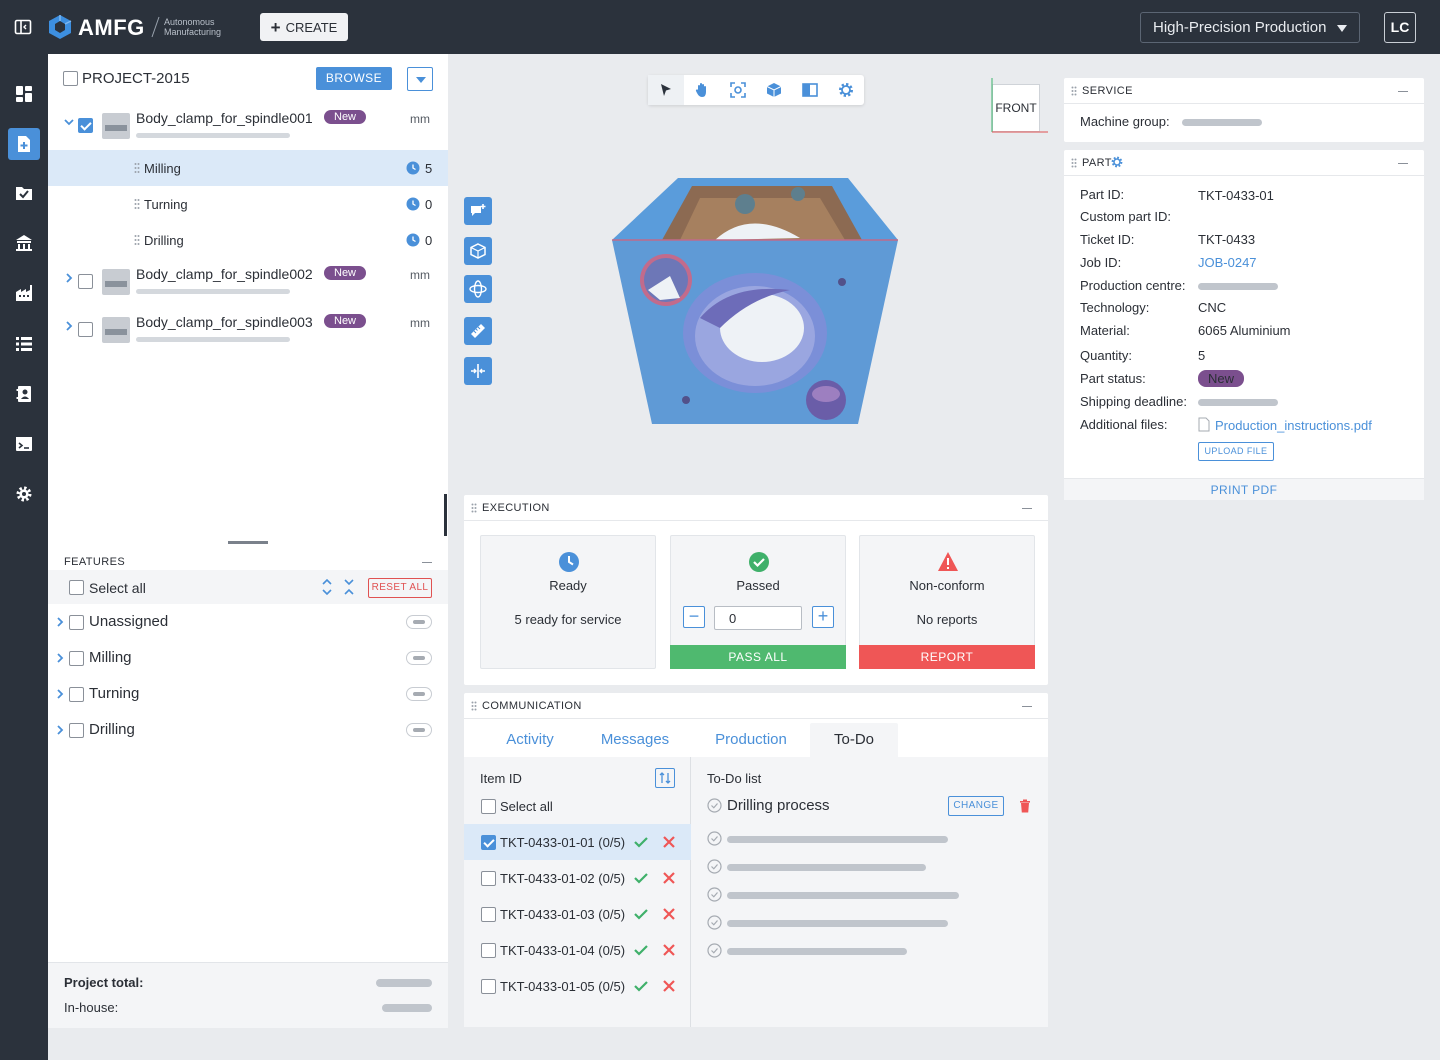  I want to click on part-name: Body_clamp_for_spindle001, so click(224, 118).